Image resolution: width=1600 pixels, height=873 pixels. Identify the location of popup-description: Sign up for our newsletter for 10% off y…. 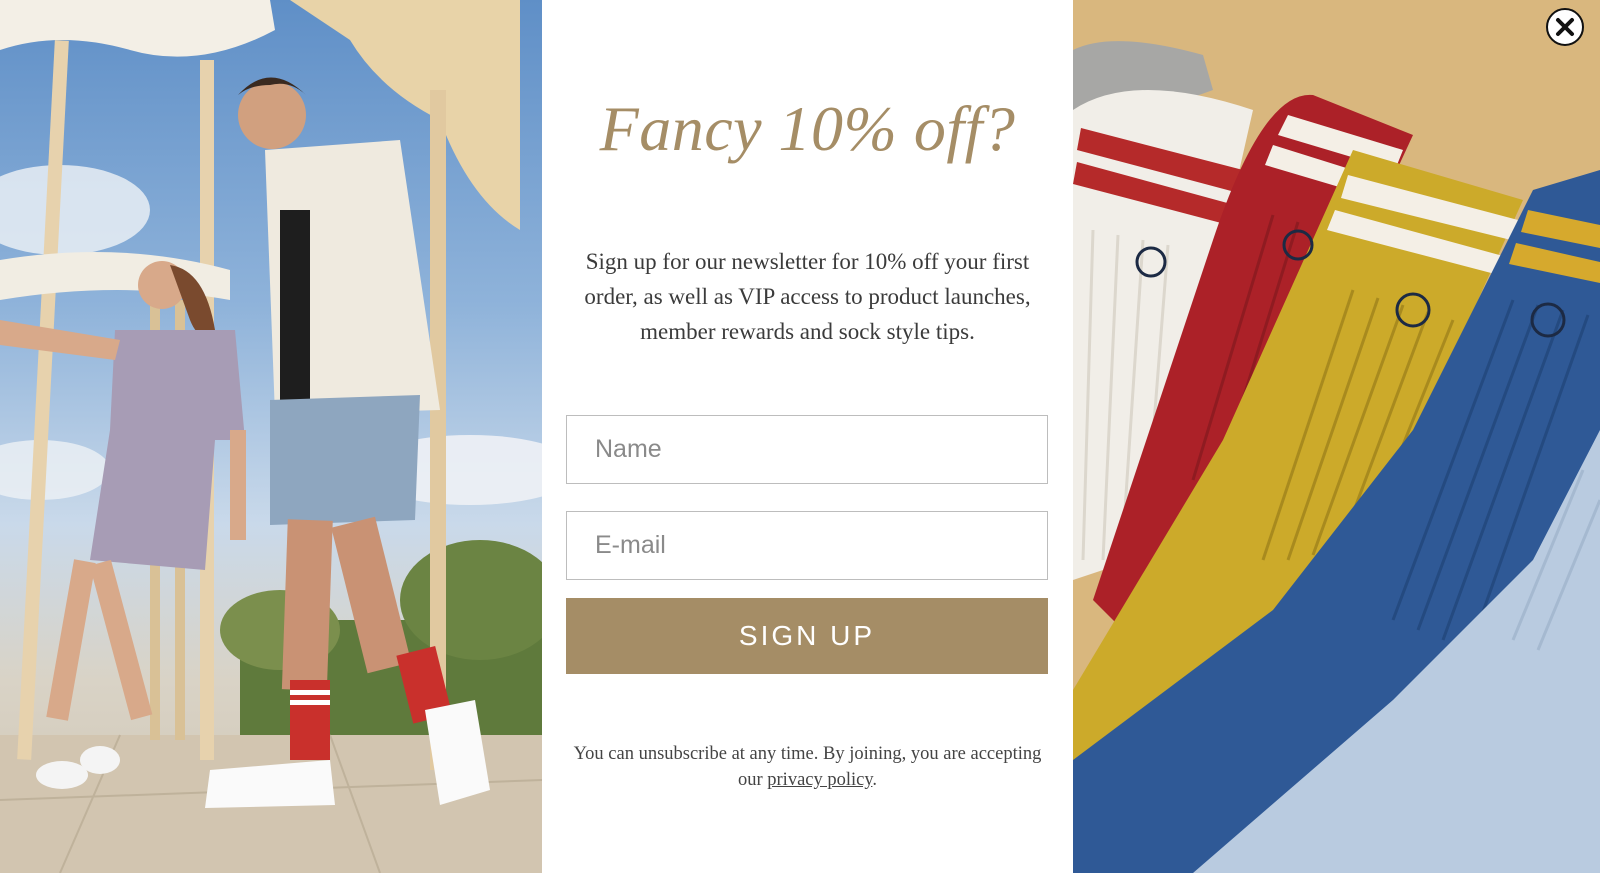
(807, 296).